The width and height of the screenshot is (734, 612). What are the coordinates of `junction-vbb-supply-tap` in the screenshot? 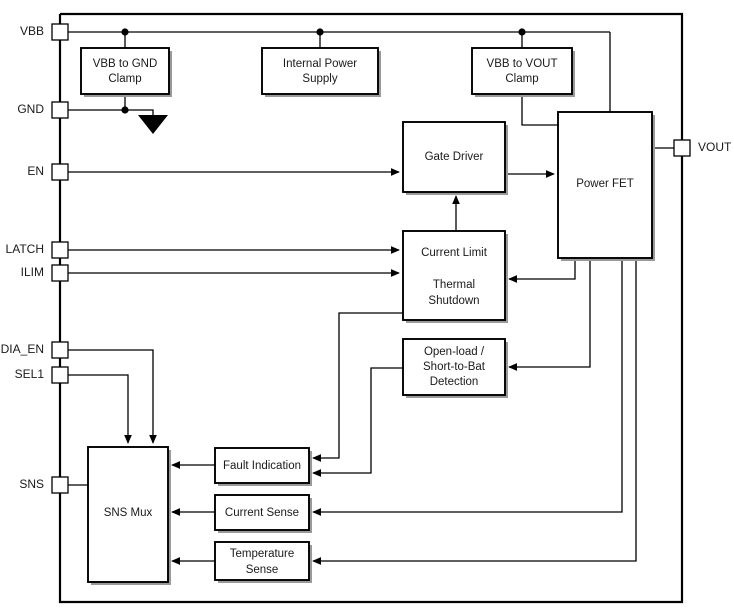 It's located at (320, 32).